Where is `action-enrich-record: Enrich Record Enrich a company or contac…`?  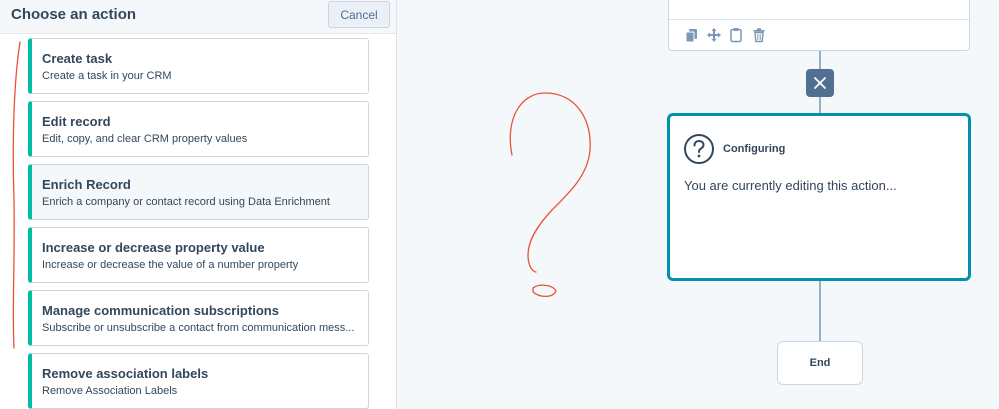 action-enrich-record: Enrich Record Enrich a company or contac… is located at coordinates (198, 192).